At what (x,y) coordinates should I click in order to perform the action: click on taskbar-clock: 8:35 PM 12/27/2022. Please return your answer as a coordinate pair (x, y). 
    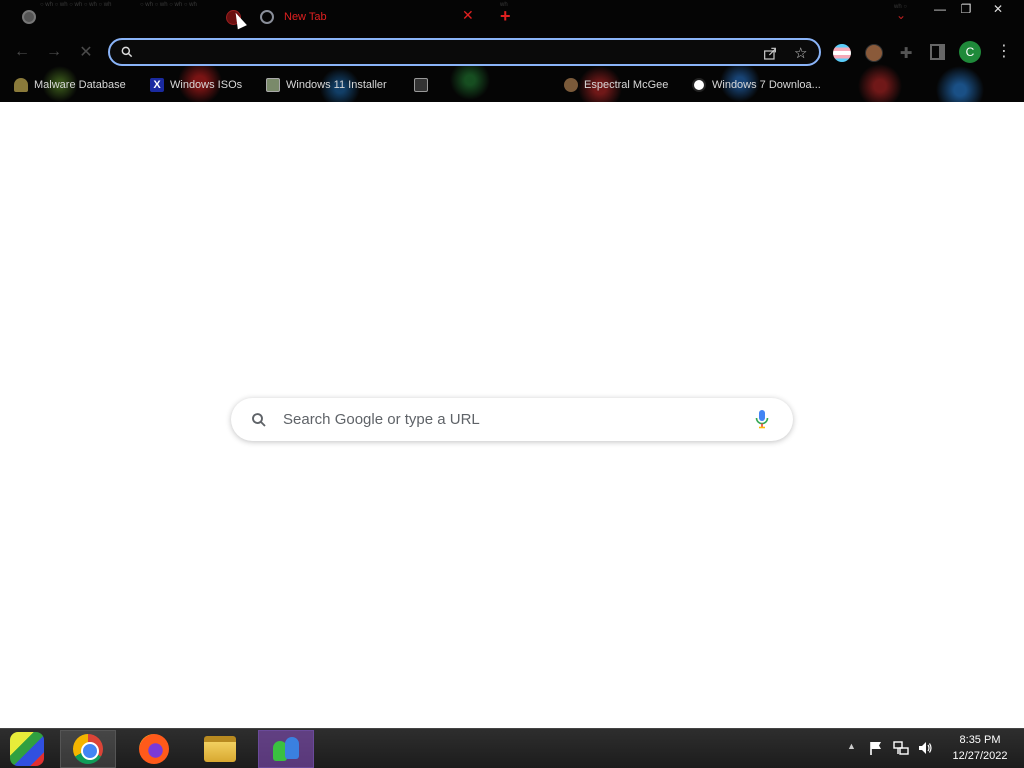
    Looking at the image, I should click on (980, 748).